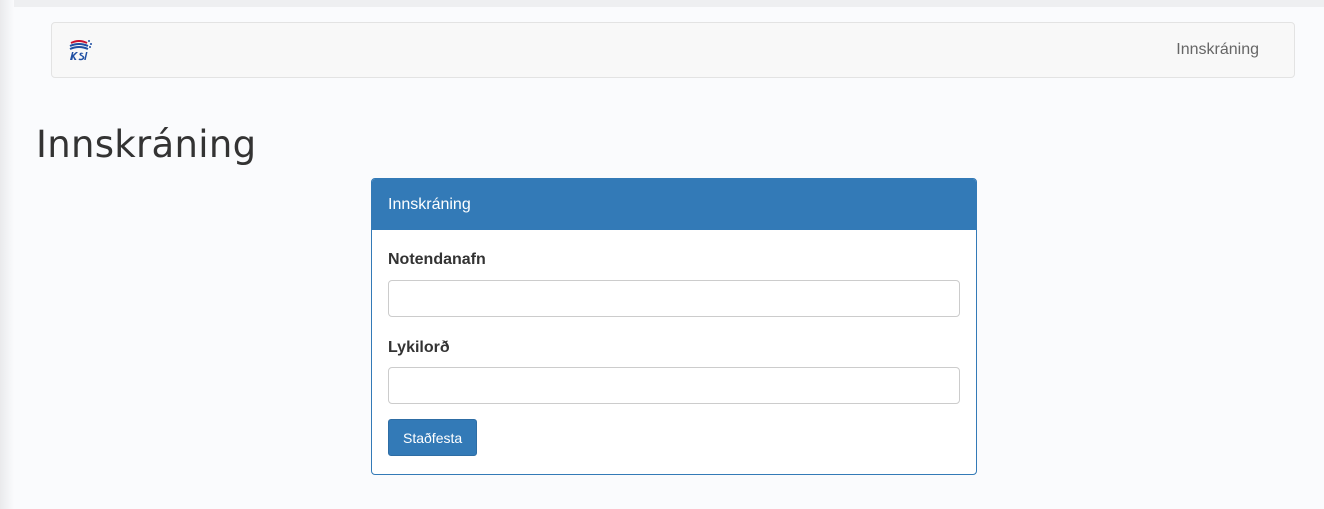 This screenshot has width=1324, height=509. I want to click on top-band, so click(662, 3).